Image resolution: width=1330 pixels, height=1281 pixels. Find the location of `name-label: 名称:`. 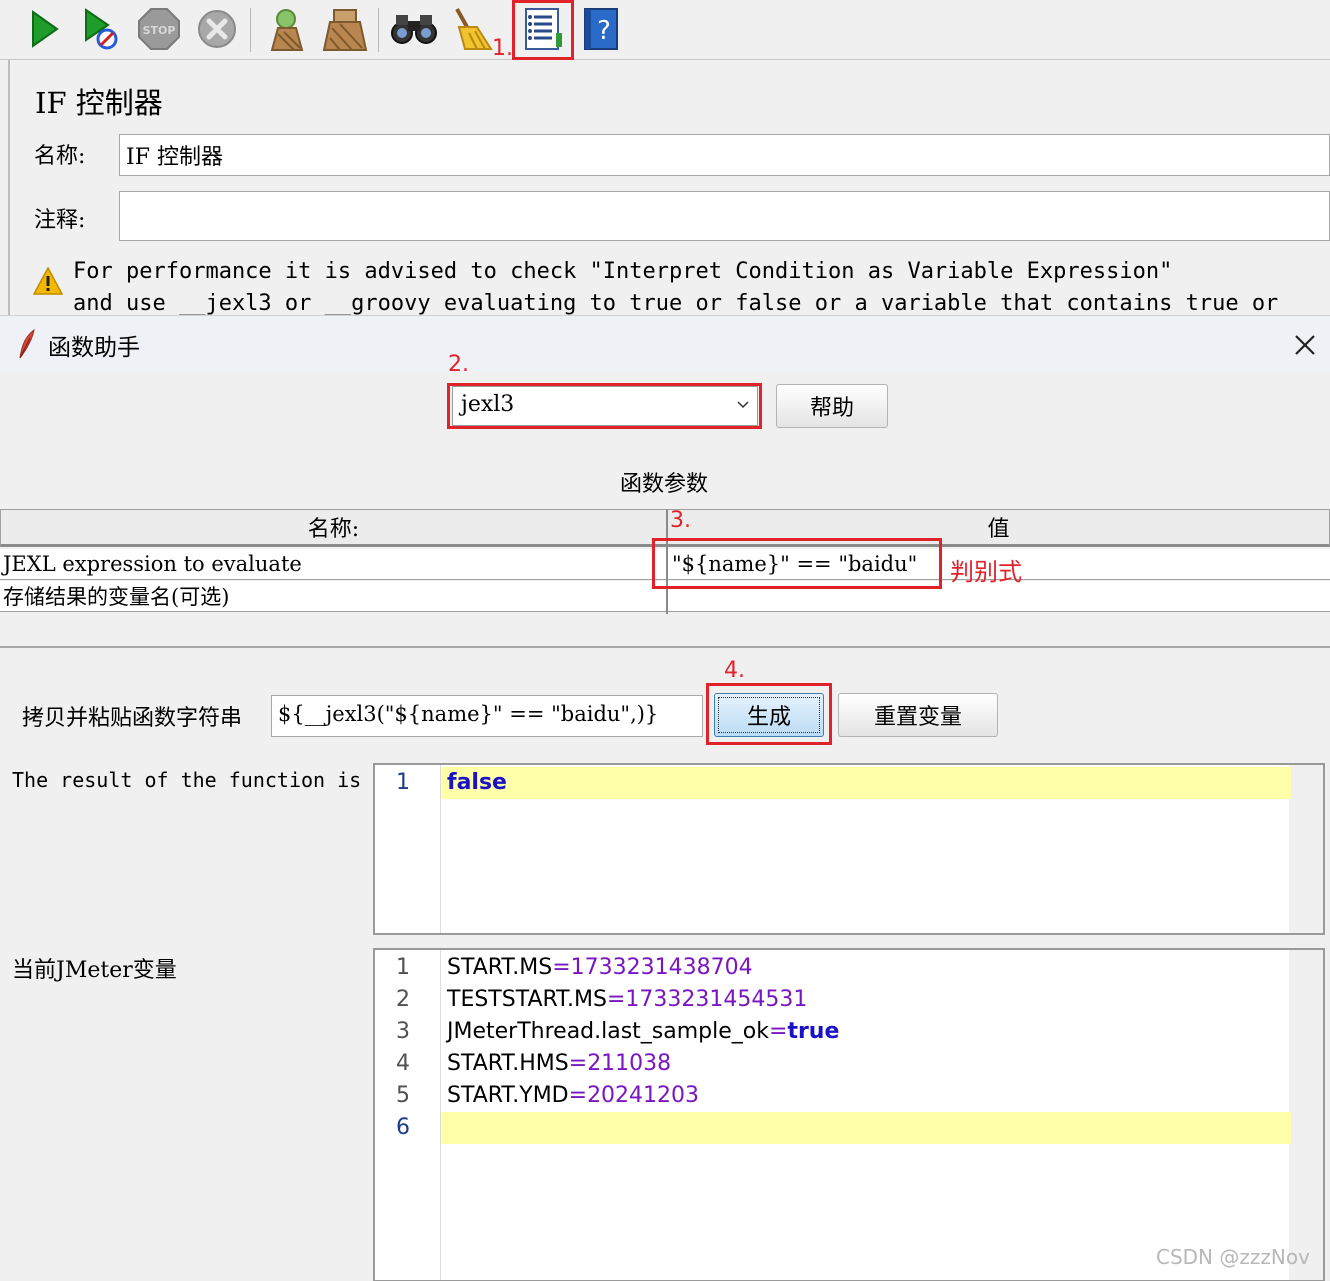

name-label: 名称: is located at coordinates (60, 156).